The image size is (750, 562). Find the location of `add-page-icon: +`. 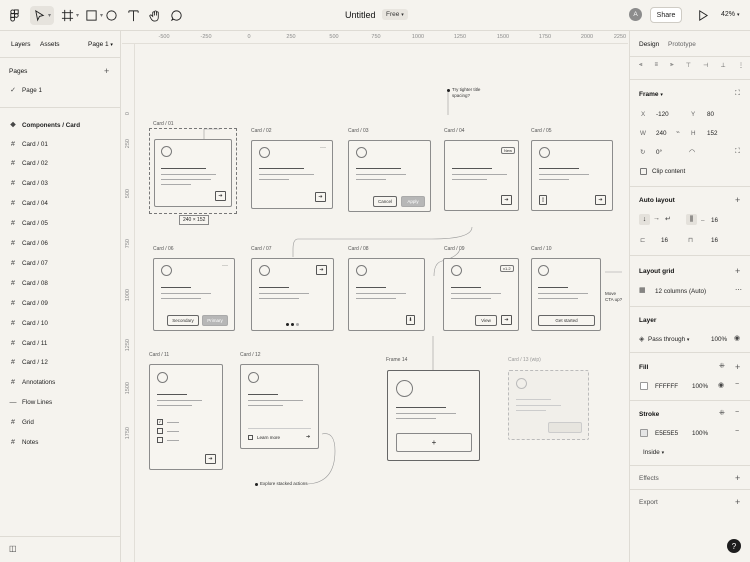

add-page-icon: + is located at coordinates (106, 71).